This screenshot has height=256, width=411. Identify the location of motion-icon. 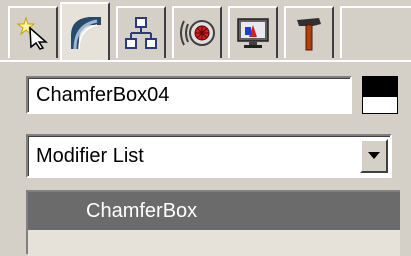
(197, 33).